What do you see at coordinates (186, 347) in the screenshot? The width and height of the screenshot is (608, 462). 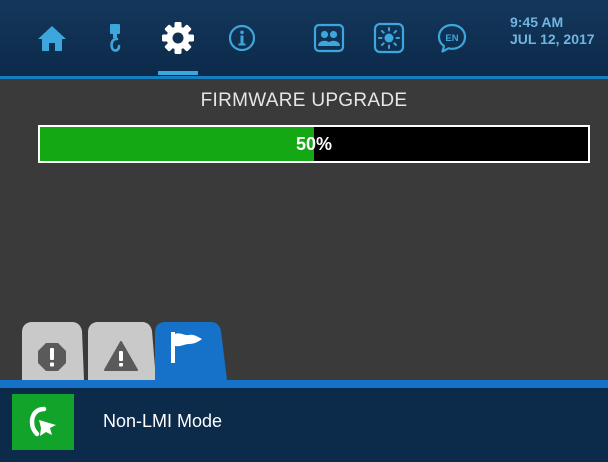 I see `flag-icon` at bounding box center [186, 347].